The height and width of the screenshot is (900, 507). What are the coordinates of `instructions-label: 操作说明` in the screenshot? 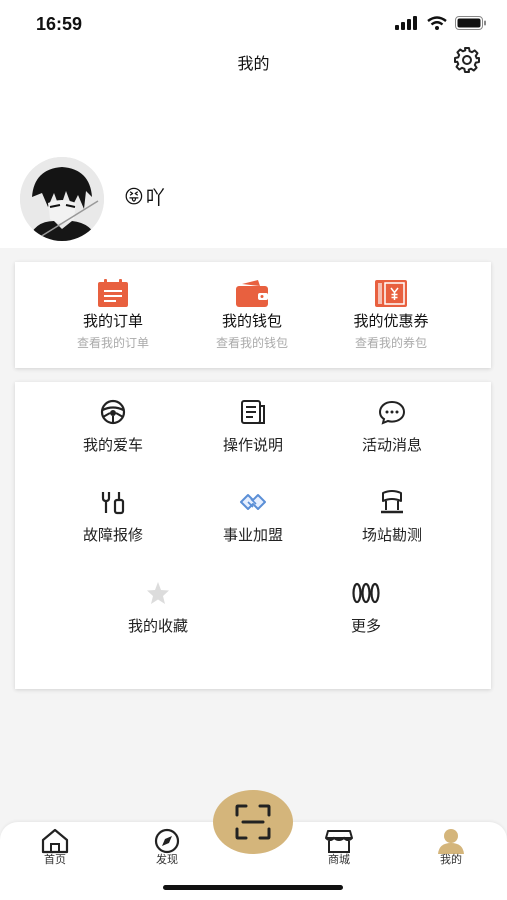 It's located at (252, 445).